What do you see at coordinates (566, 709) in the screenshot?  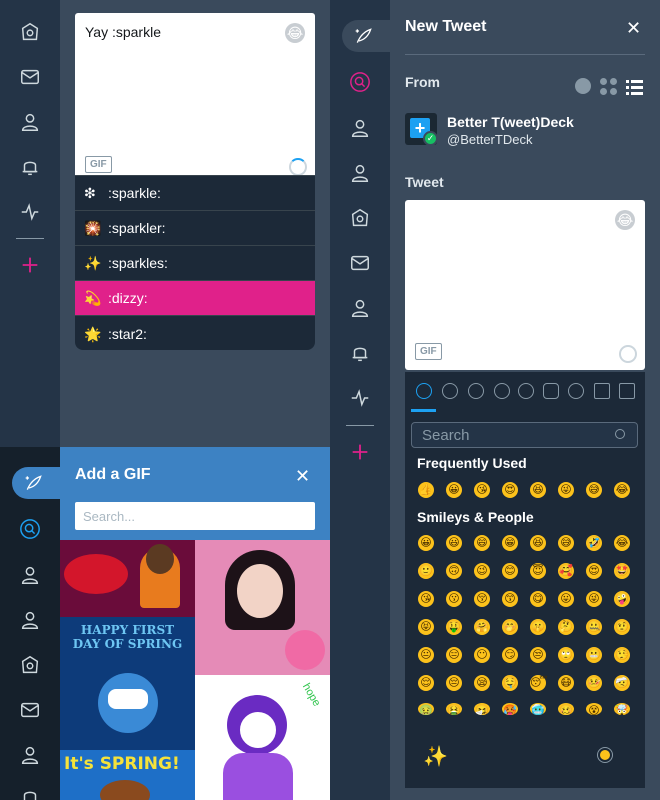 I see `emoji-button: 🥴` at bounding box center [566, 709].